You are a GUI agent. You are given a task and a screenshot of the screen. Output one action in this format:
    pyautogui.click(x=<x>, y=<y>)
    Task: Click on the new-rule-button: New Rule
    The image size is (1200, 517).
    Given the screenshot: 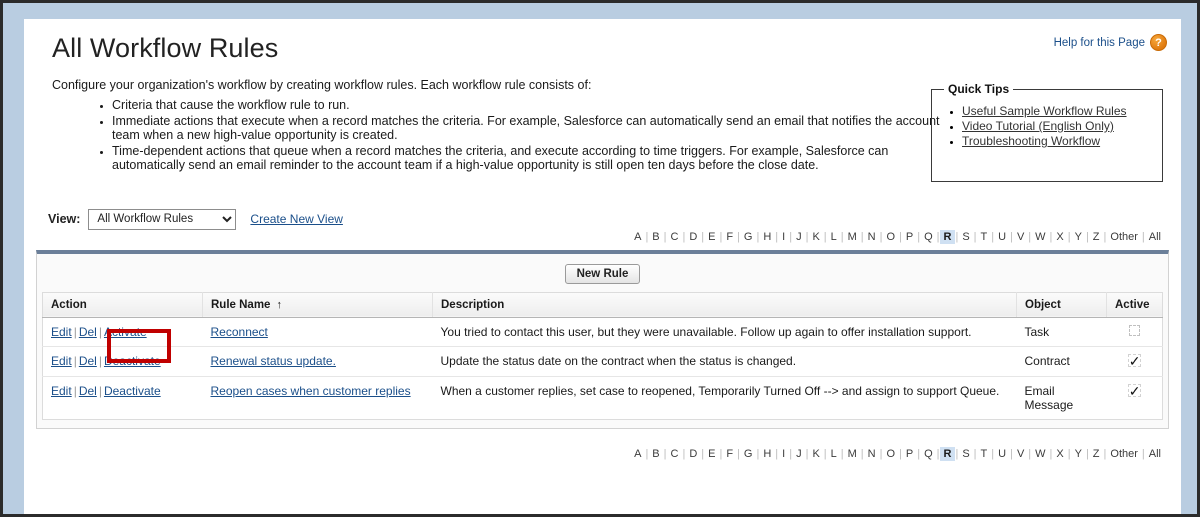 What is the action you would take?
    pyautogui.click(x=602, y=273)
    